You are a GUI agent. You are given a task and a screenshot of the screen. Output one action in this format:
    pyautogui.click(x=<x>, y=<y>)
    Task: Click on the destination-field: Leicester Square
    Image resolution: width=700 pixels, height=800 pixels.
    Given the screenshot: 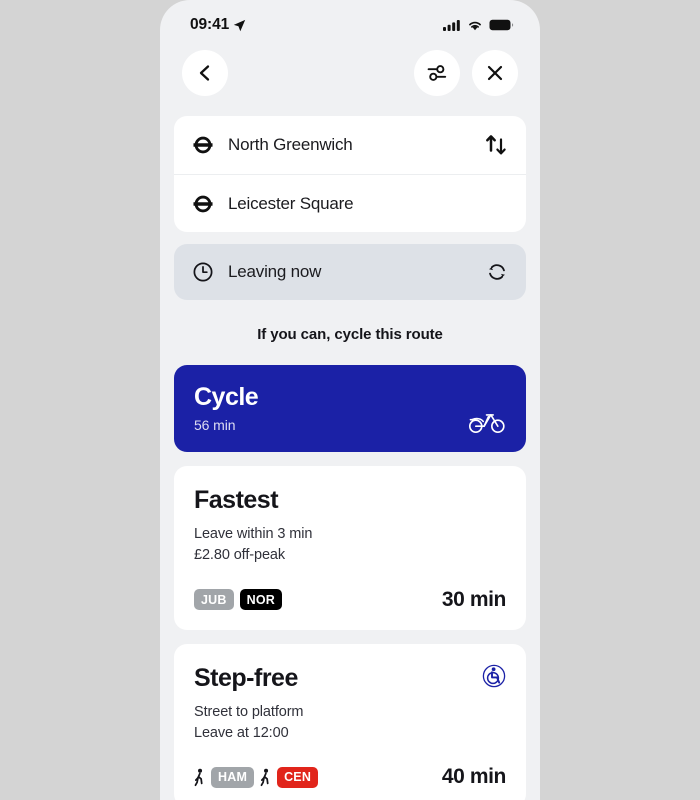 What is the action you would take?
    pyautogui.click(x=350, y=203)
    